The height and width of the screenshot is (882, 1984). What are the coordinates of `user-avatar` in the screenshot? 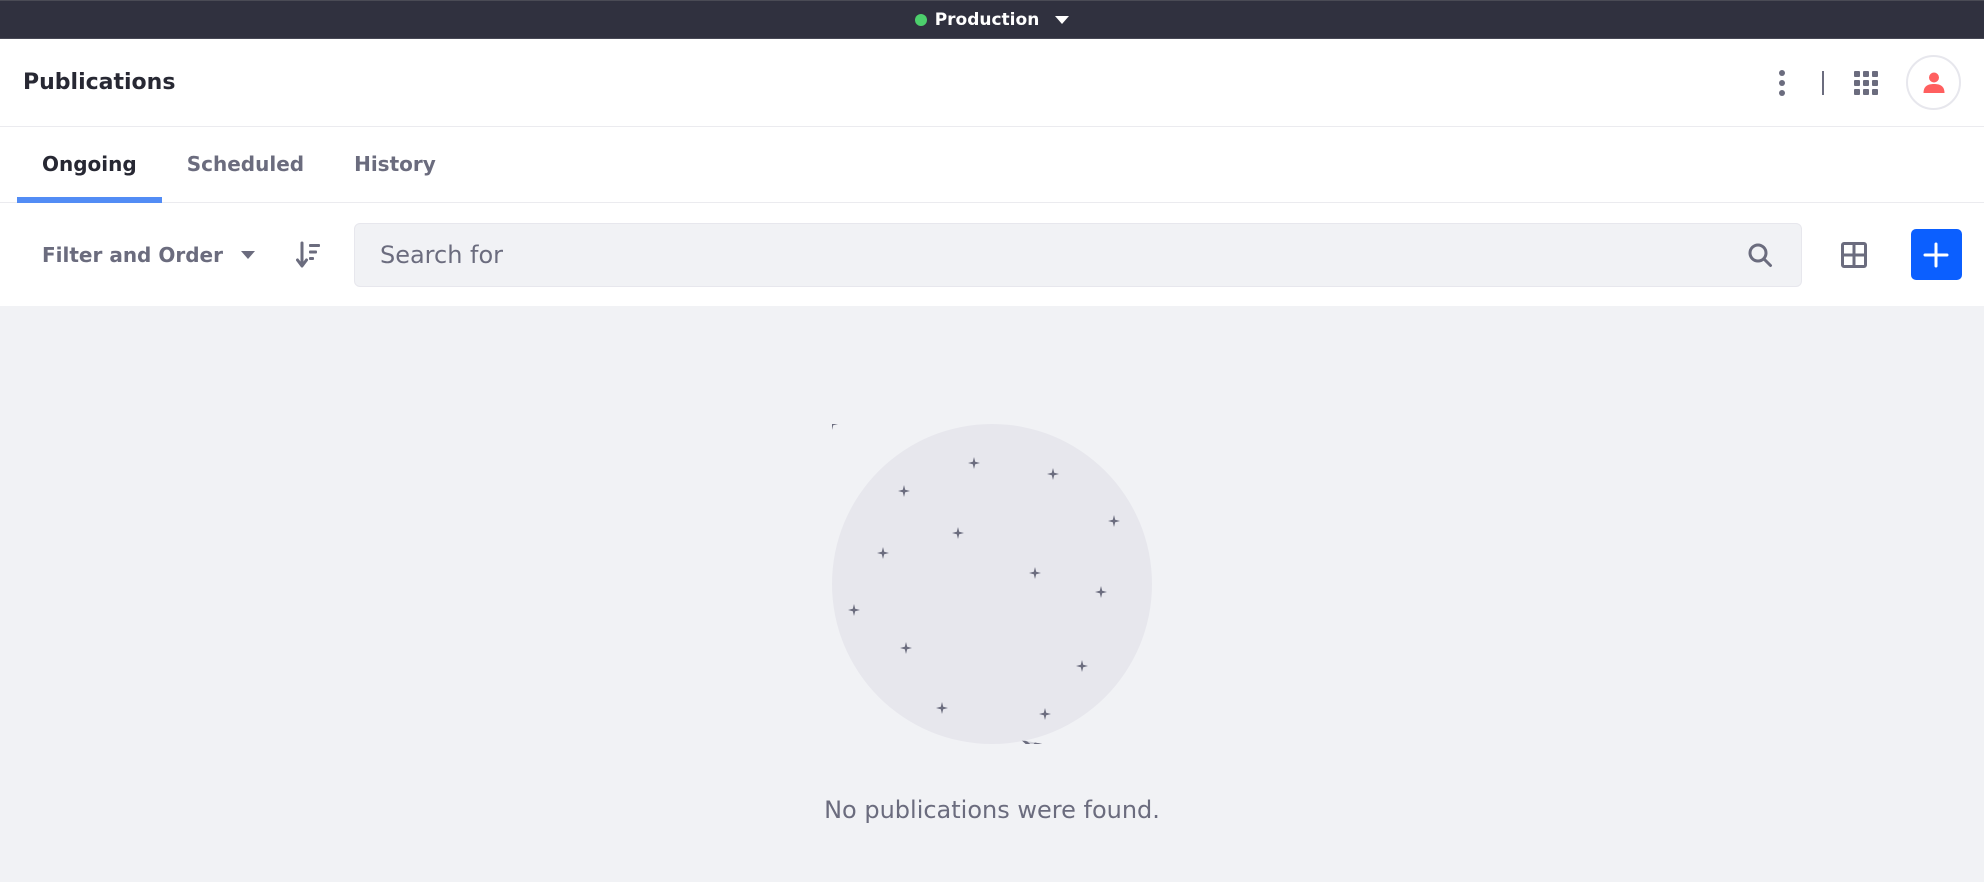 It's located at (1933, 82).